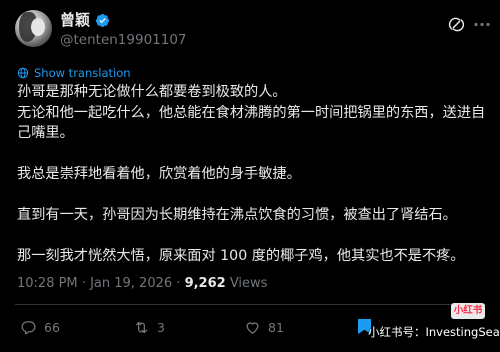 This screenshot has width=500, height=352. I want to click on views-count: 9,262, so click(205, 283).